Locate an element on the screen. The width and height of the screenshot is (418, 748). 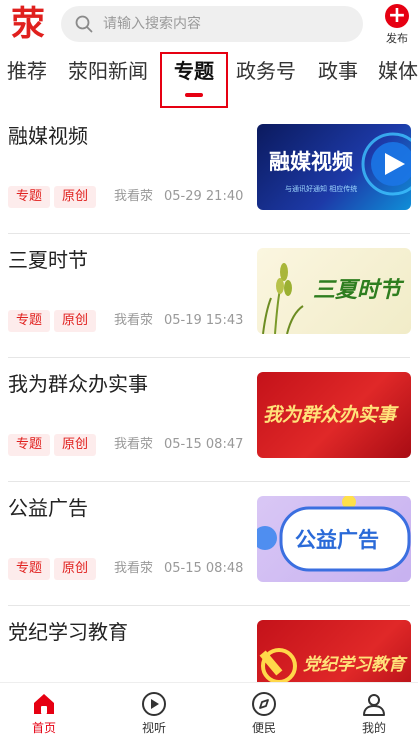
search-placeholder: 请输入搜索内容 is located at coordinates (152, 24).